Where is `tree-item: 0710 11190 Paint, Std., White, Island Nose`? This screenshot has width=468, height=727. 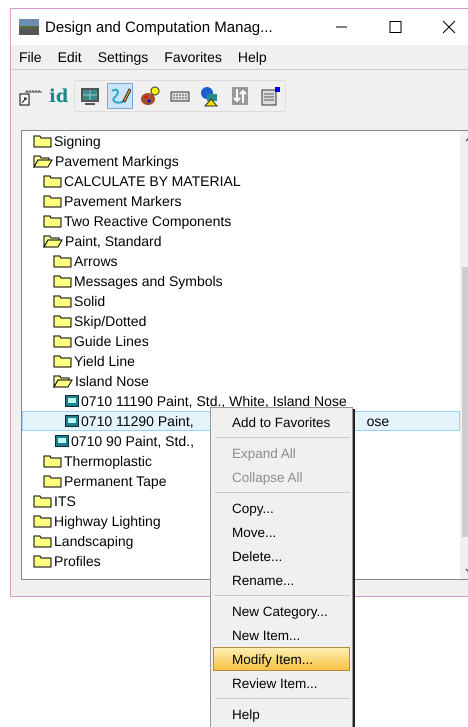 tree-item: 0710 11190 Paint, Std., White, Island Nose is located at coordinates (214, 401).